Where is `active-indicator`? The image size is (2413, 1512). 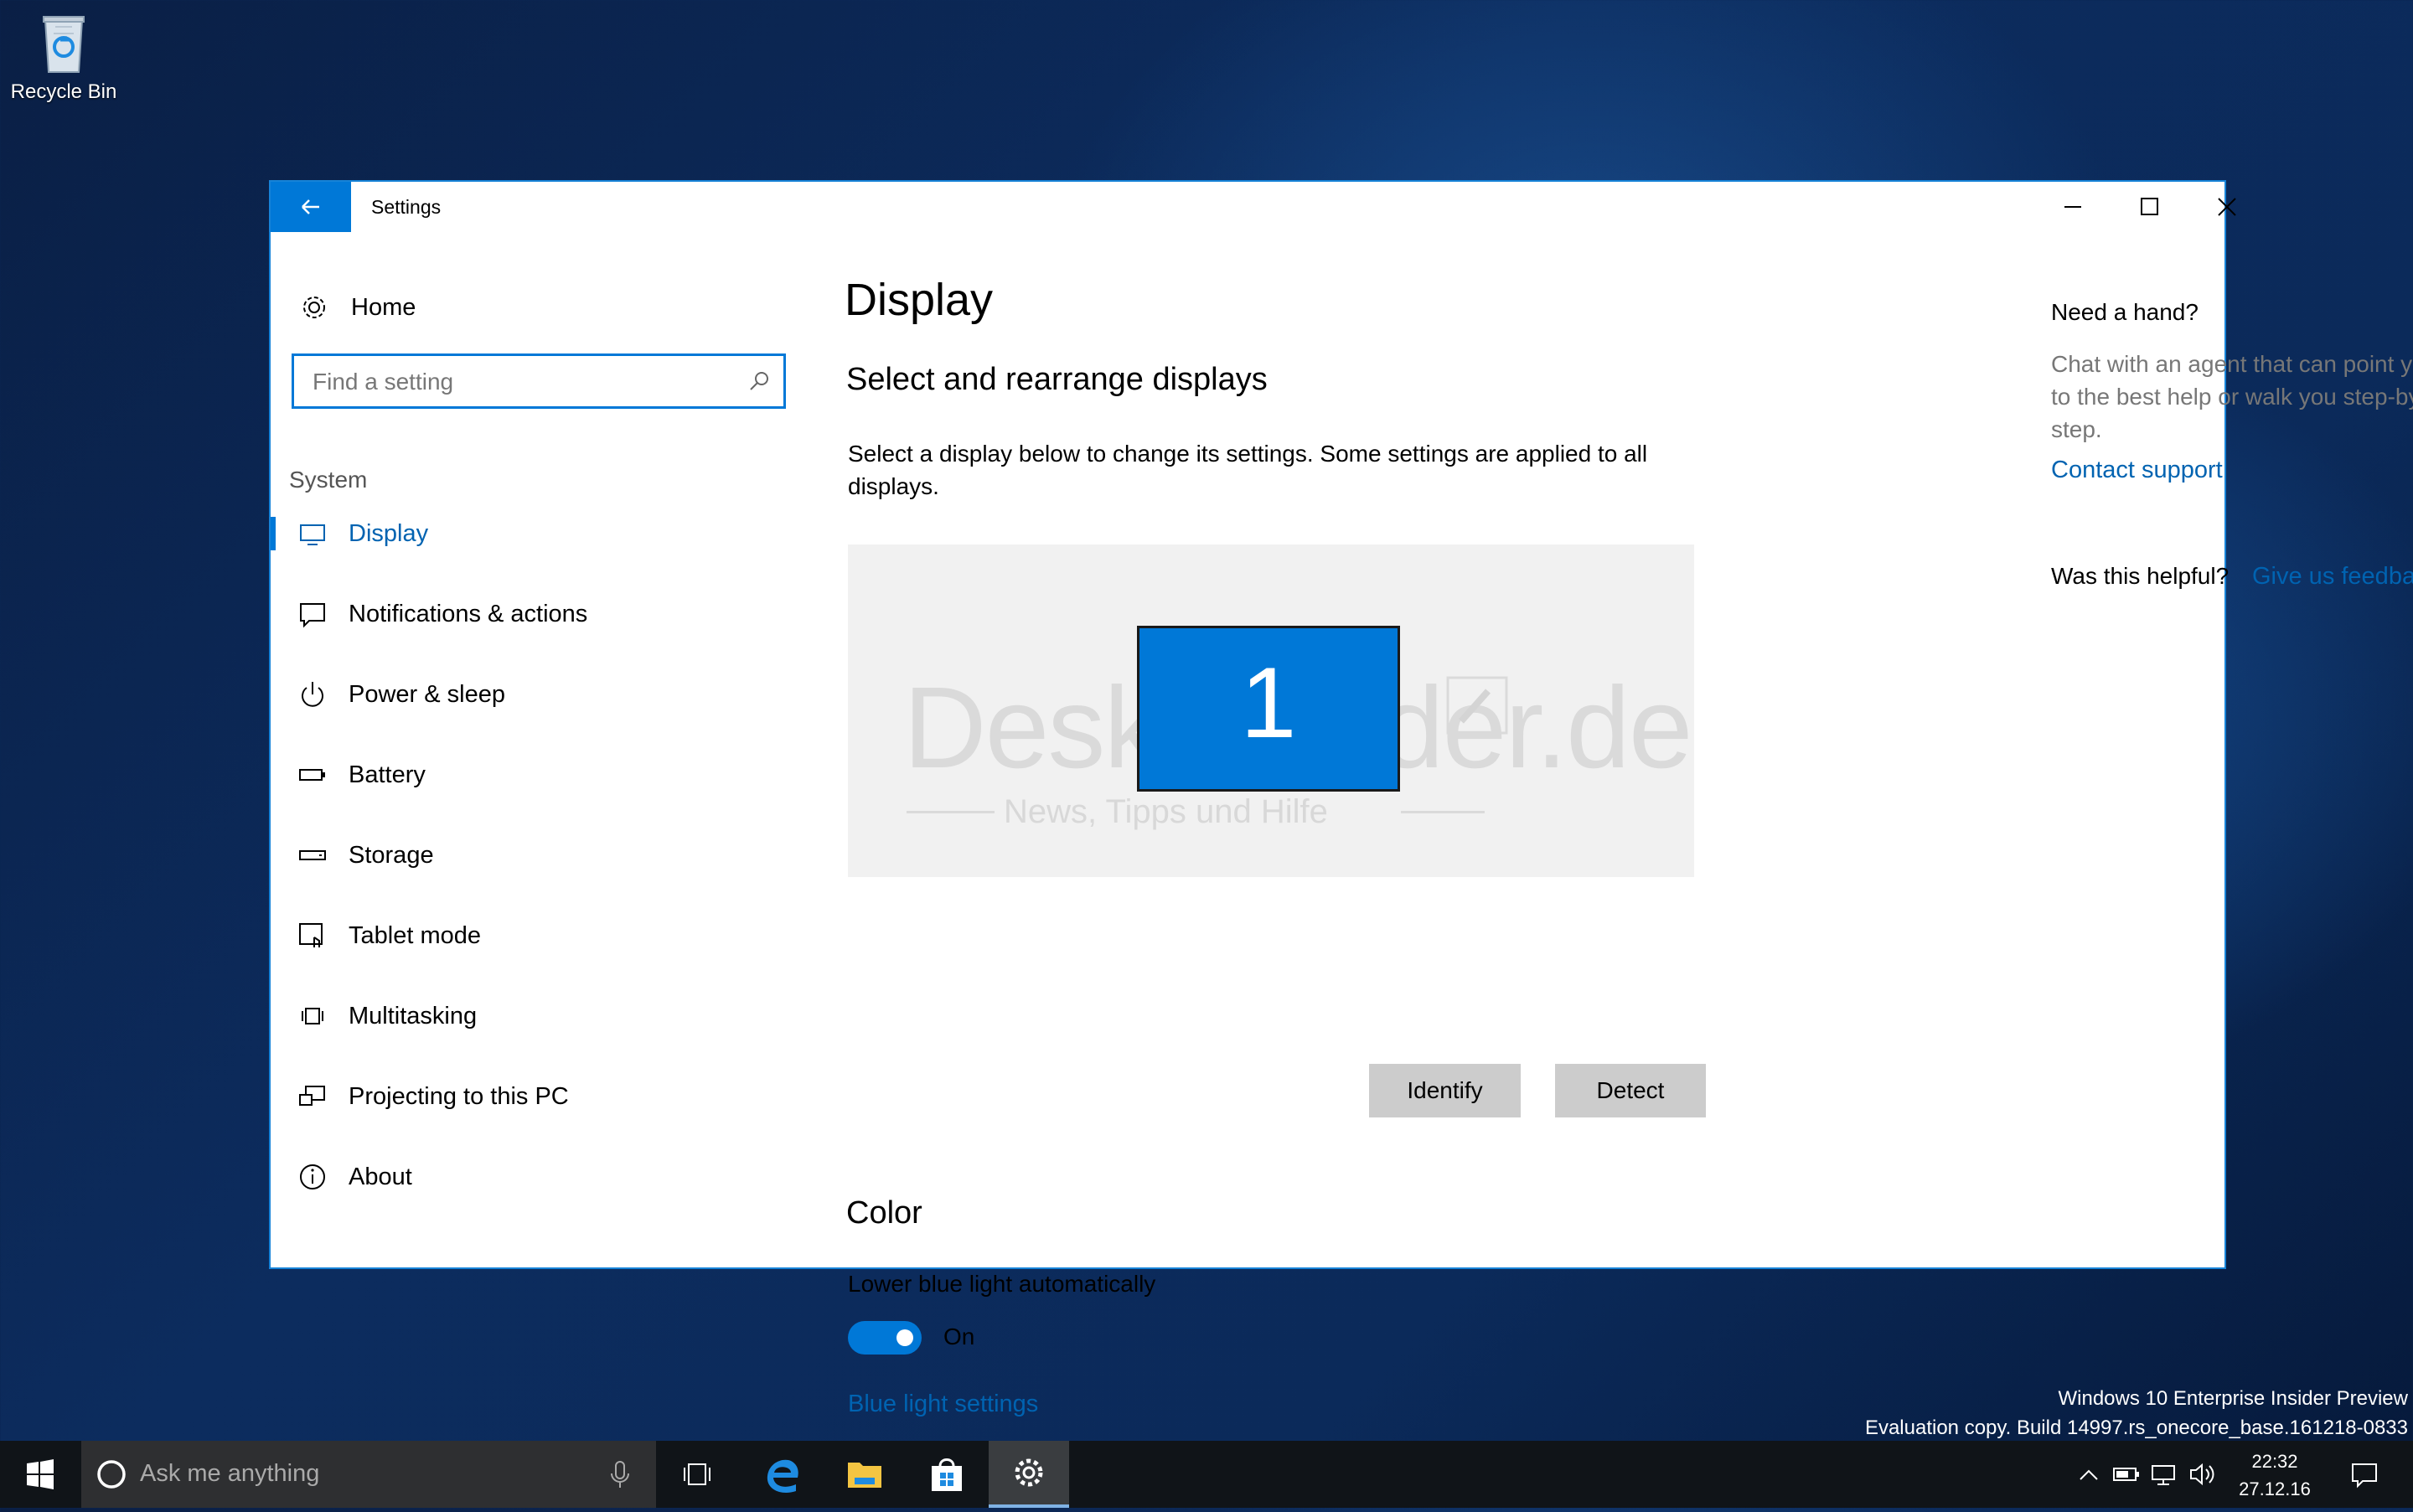 active-indicator is located at coordinates (273, 533).